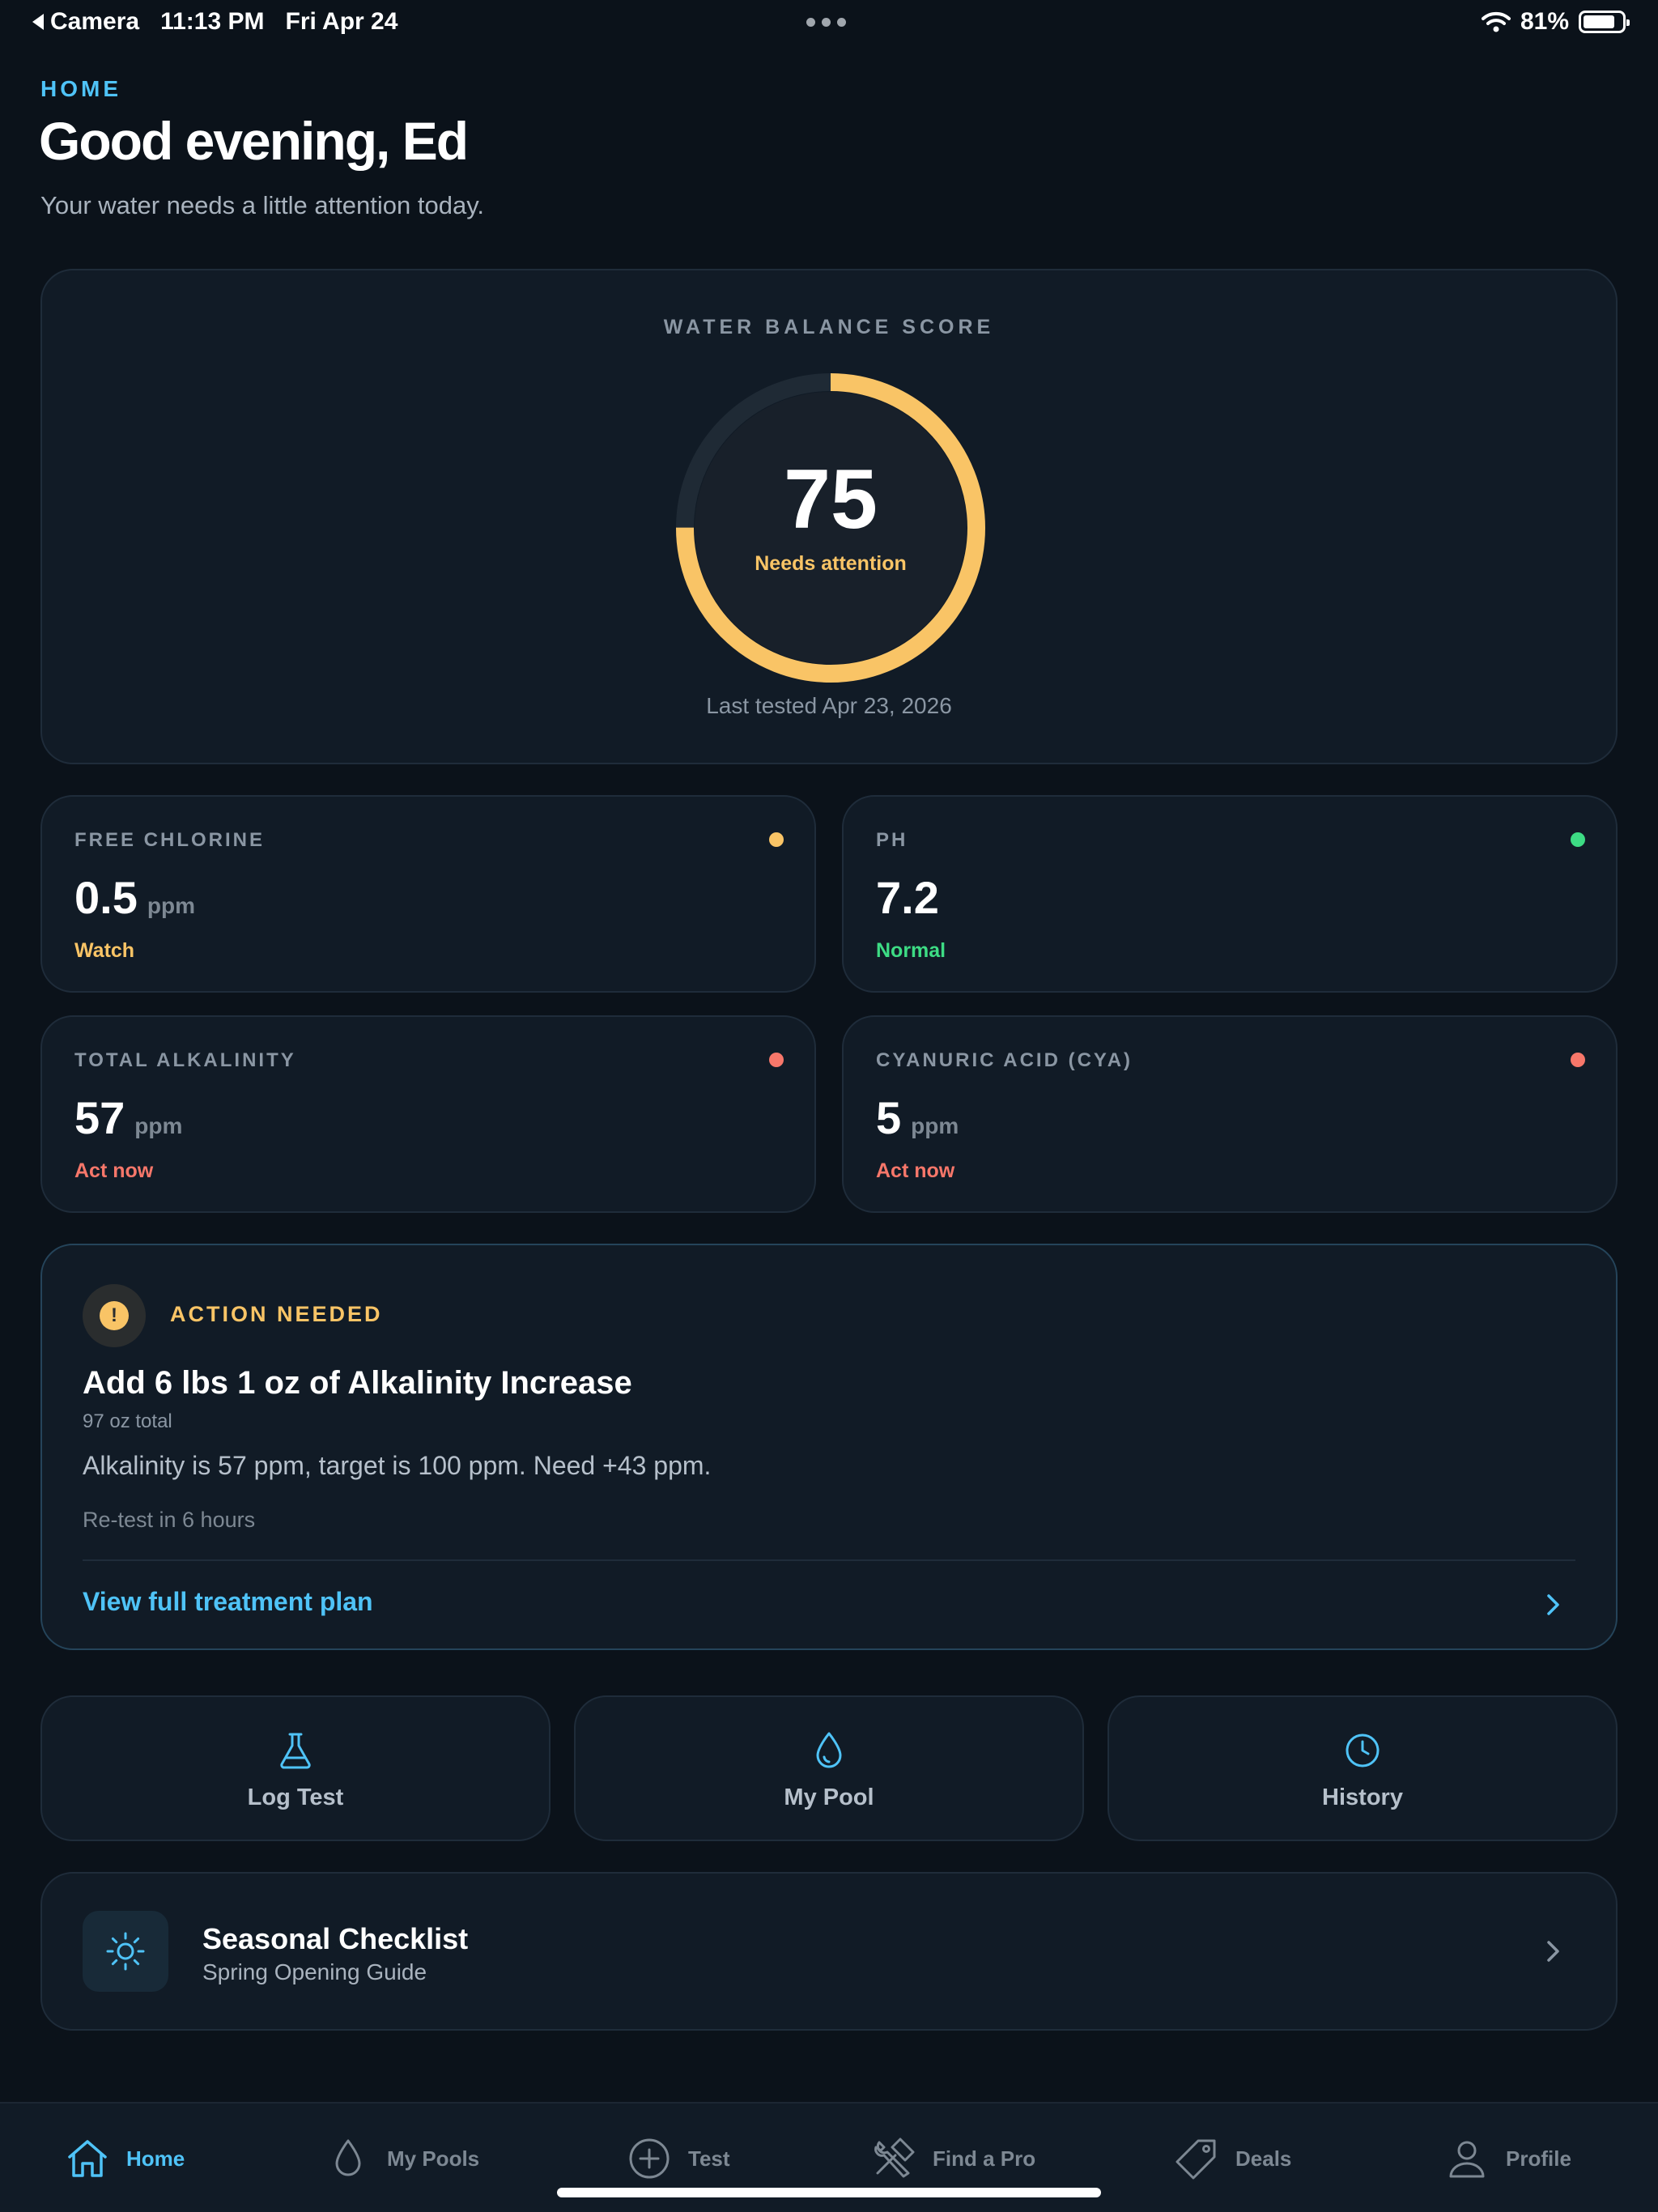 The width and height of the screenshot is (1658, 2212). Describe the element at coordinates (314, 1972) in the screenshot. I see `seasonal-subtitle: Spring Opening Guide` at that location.